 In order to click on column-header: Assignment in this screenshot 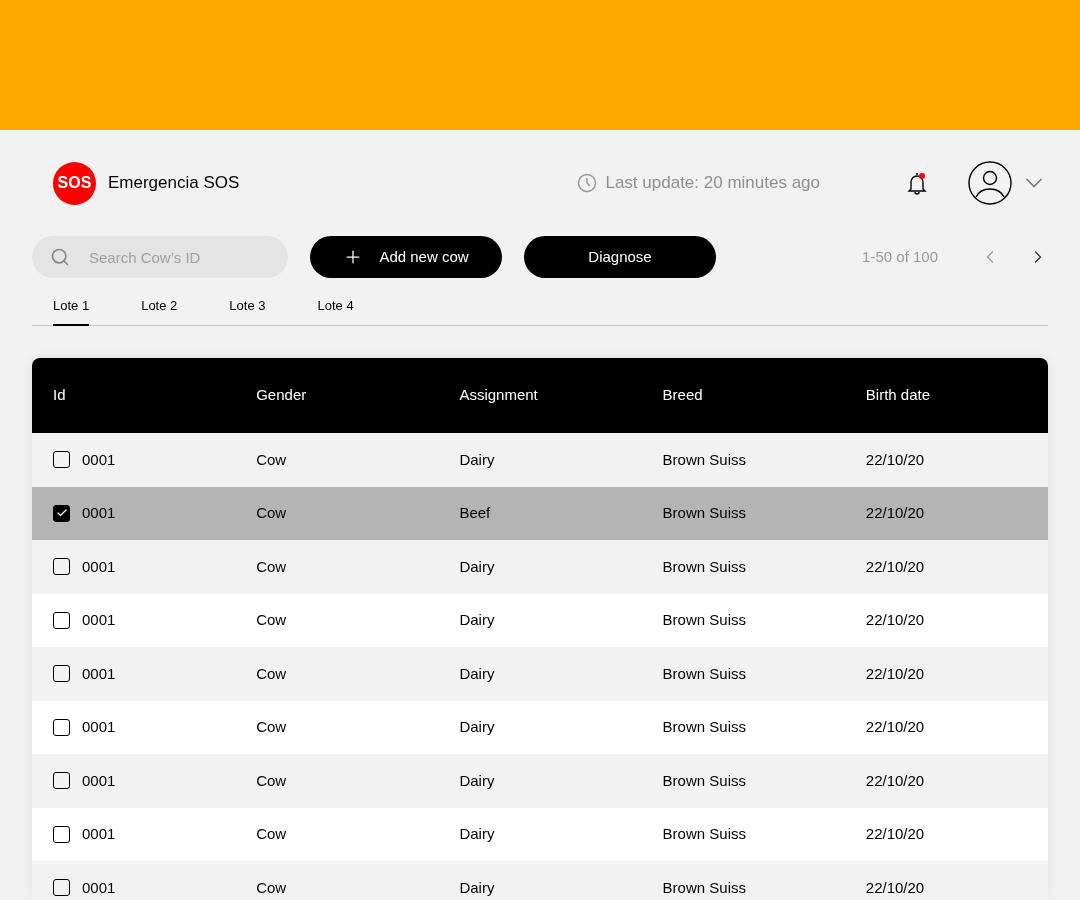, I will do `click(498, 395)`.